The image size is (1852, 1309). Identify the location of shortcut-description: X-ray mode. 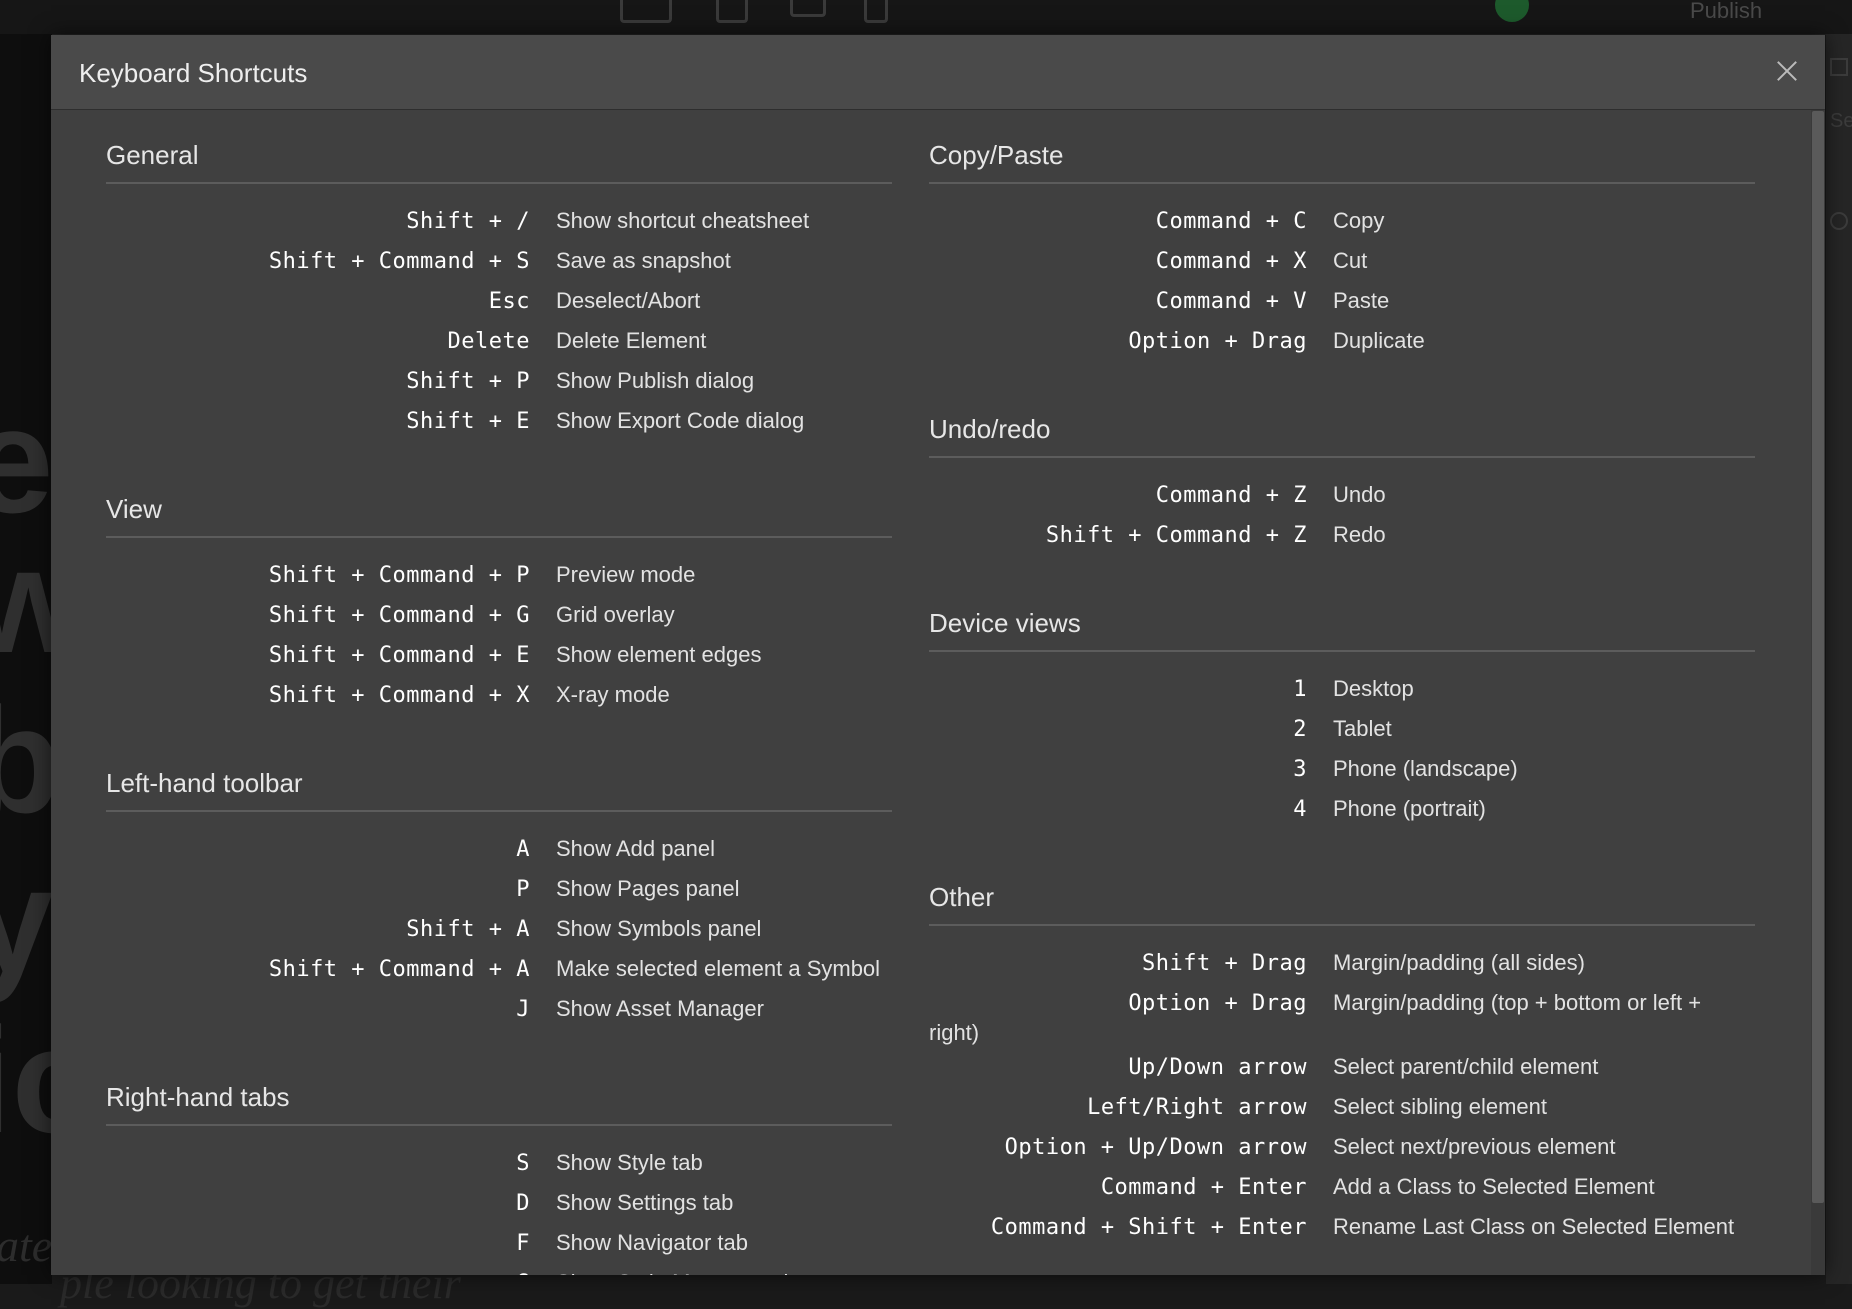
(613, 694).